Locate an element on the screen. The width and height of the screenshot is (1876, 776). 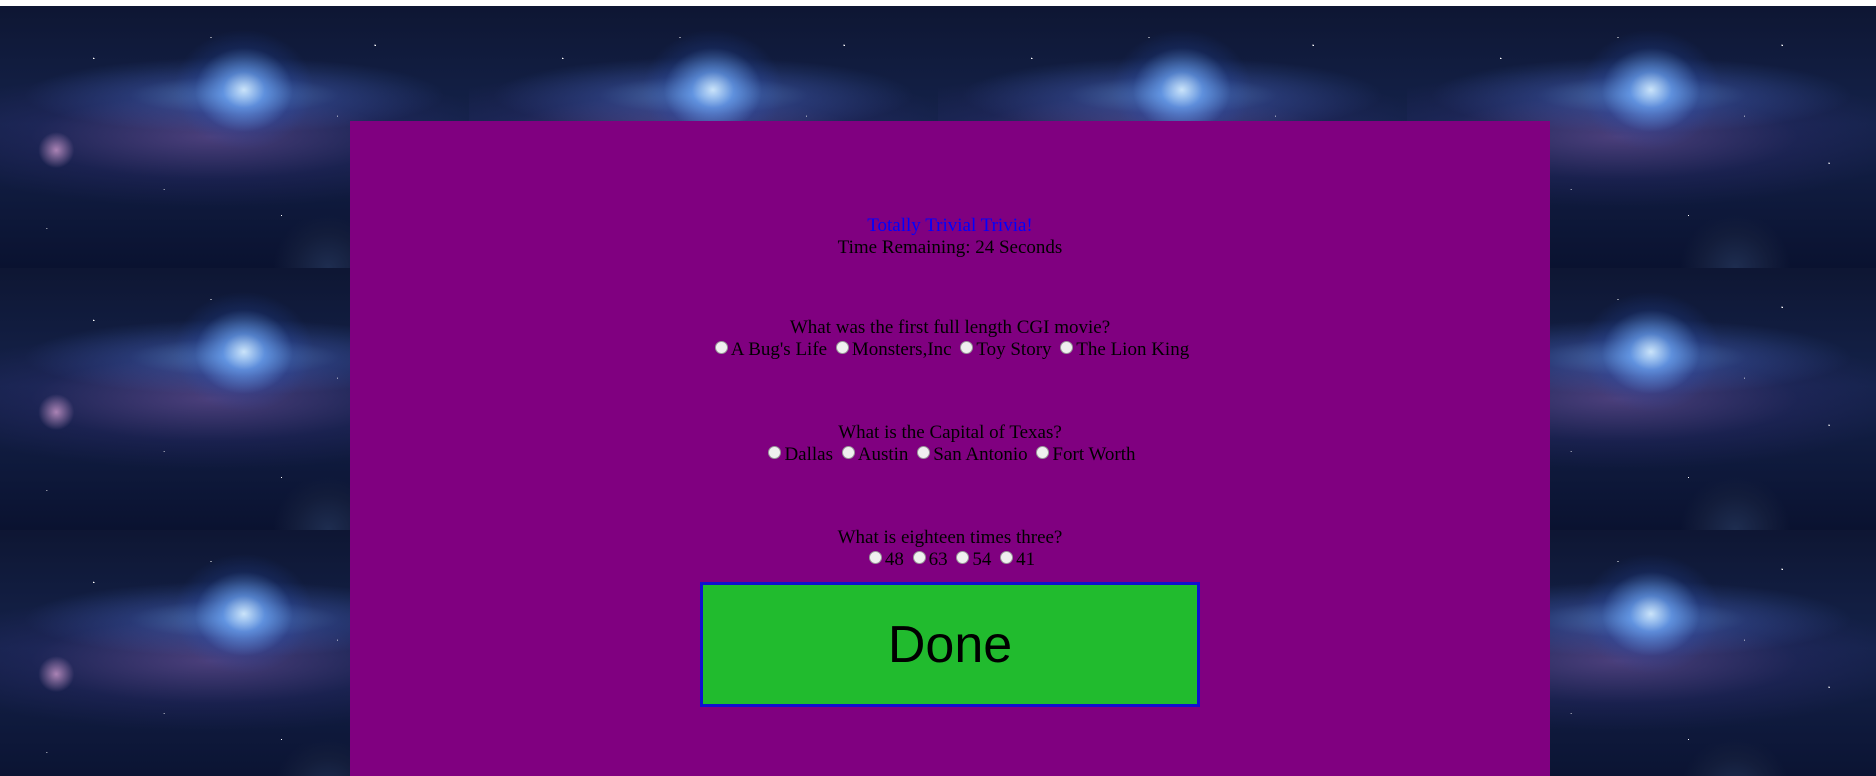
answer-label: 41 is located at coordinates (1026, 559).